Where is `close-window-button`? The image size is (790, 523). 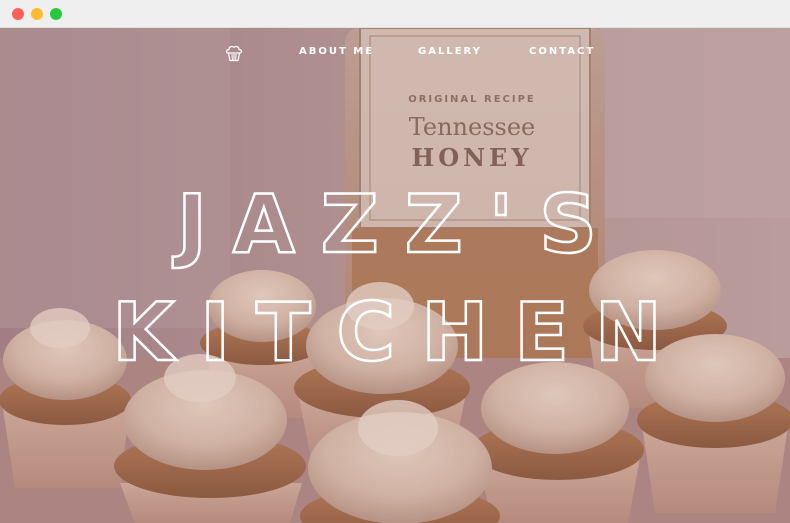
close-window-button is located at coordinates (18, 14).